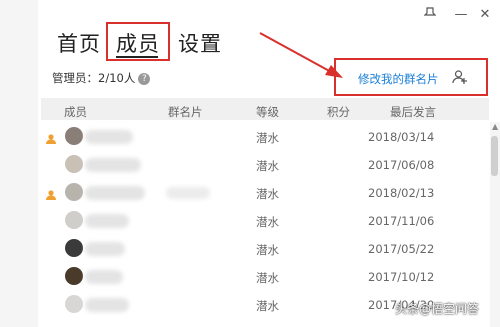  Describe the element at coordinates (19, 163) in the screenshot. I see `left-strip` at that location.